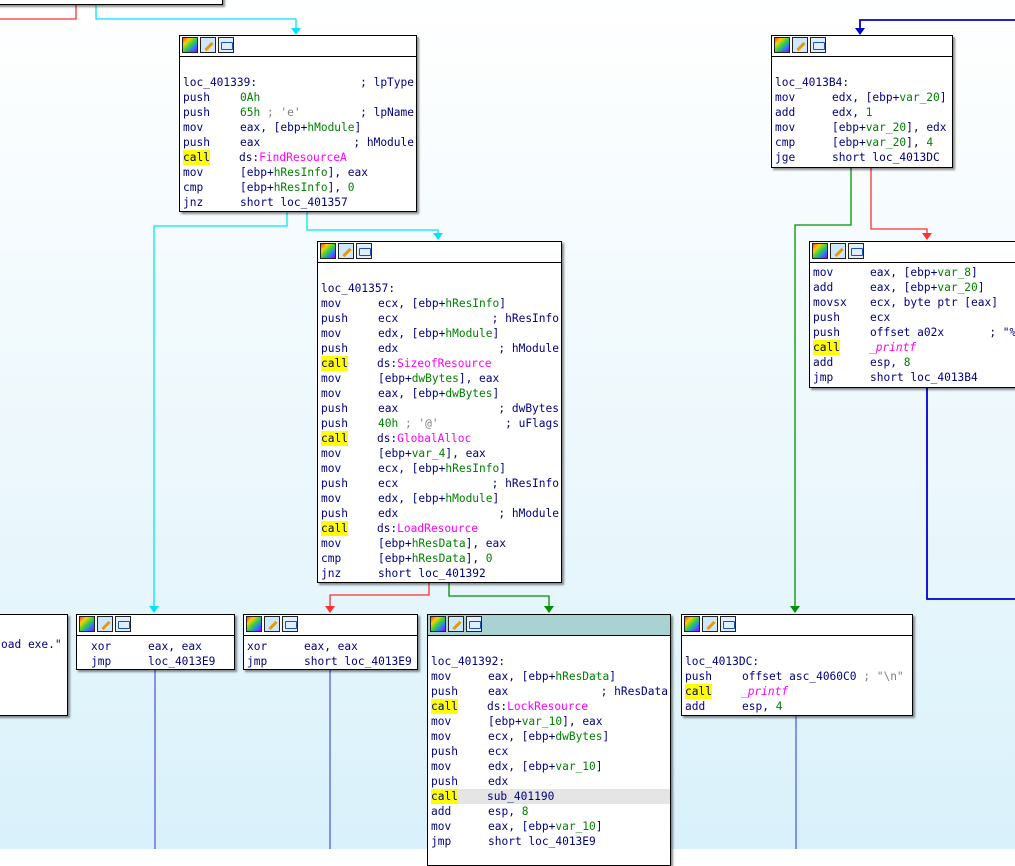 The width and height of the screenshot is (1015, 866). What do you see at coordinates (582, 676) in the screenshot?
I see `operand: hResData` at bounding box center [582, 676].